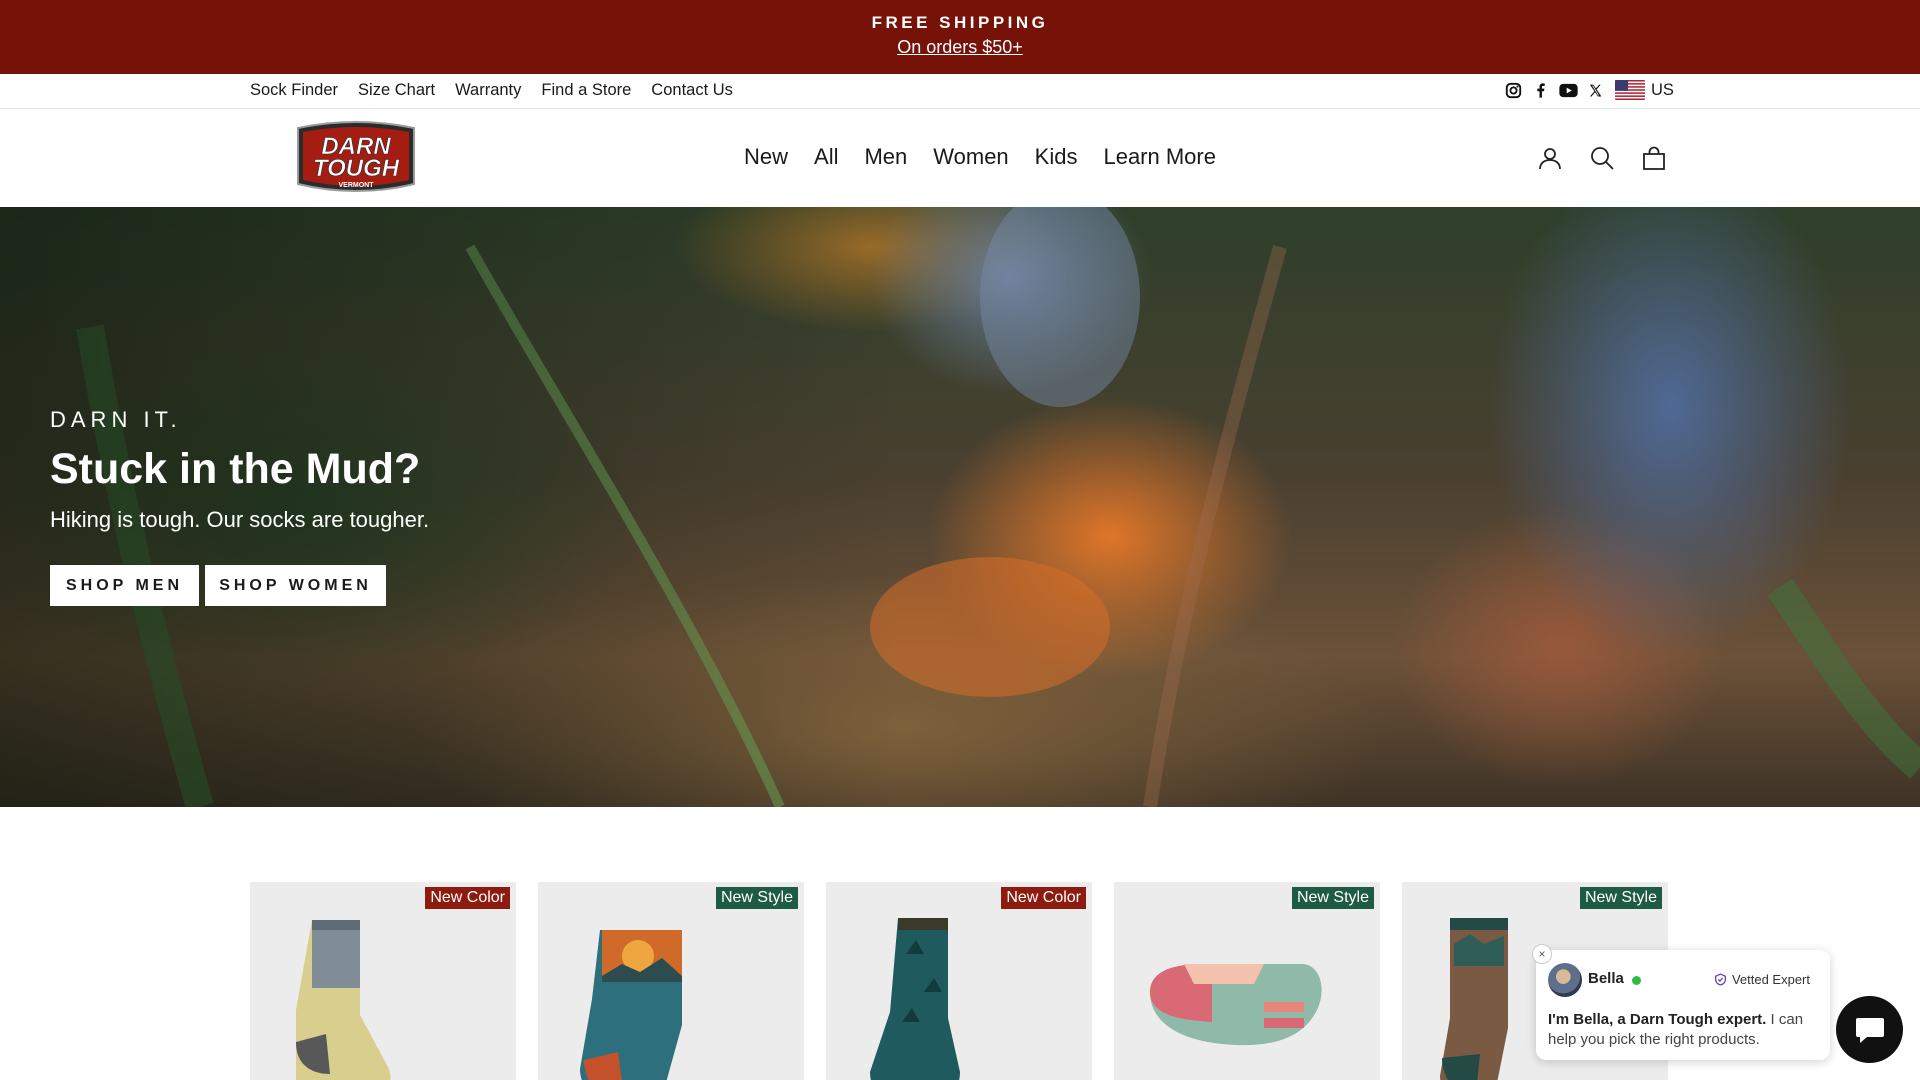  I want to click on account-icon, so click(1550, 158).